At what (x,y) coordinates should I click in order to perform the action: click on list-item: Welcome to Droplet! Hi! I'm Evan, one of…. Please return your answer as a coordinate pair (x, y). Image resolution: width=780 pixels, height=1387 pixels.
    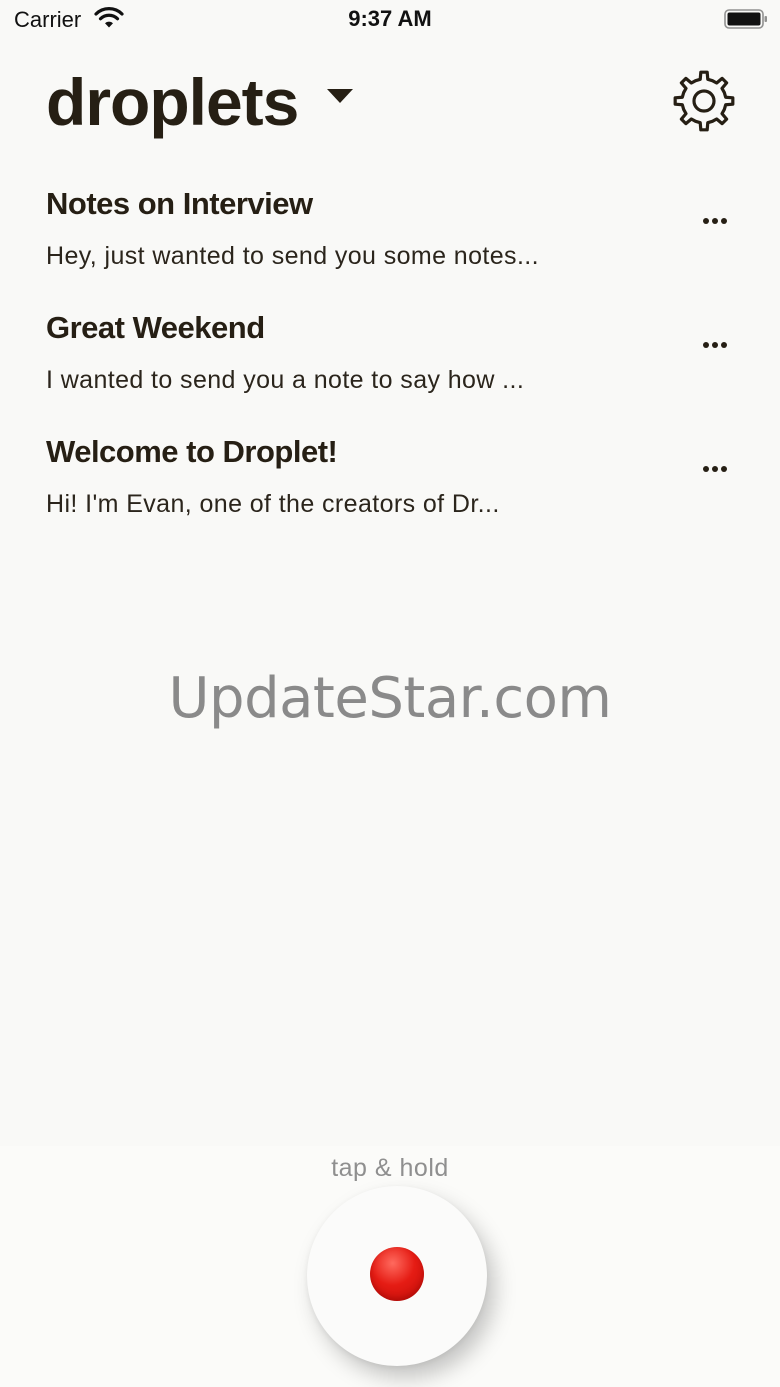
    Looking at the image, I should click on (390, 490).